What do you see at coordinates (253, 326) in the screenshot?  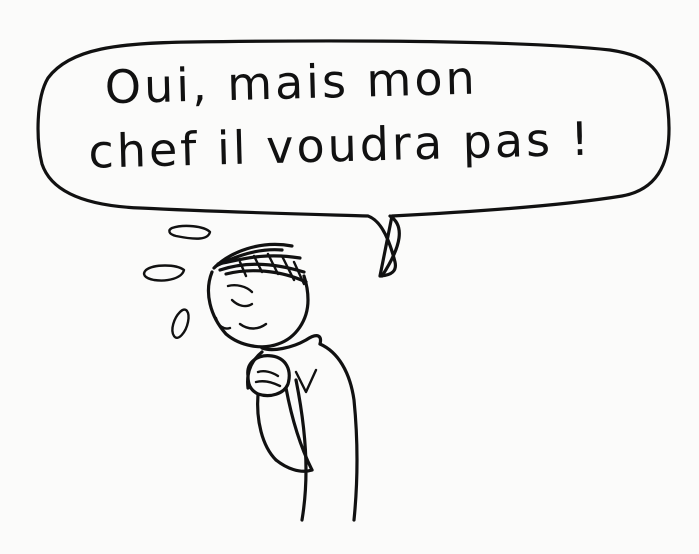 I see `mouth-icon` at bounding box center [253, 326].